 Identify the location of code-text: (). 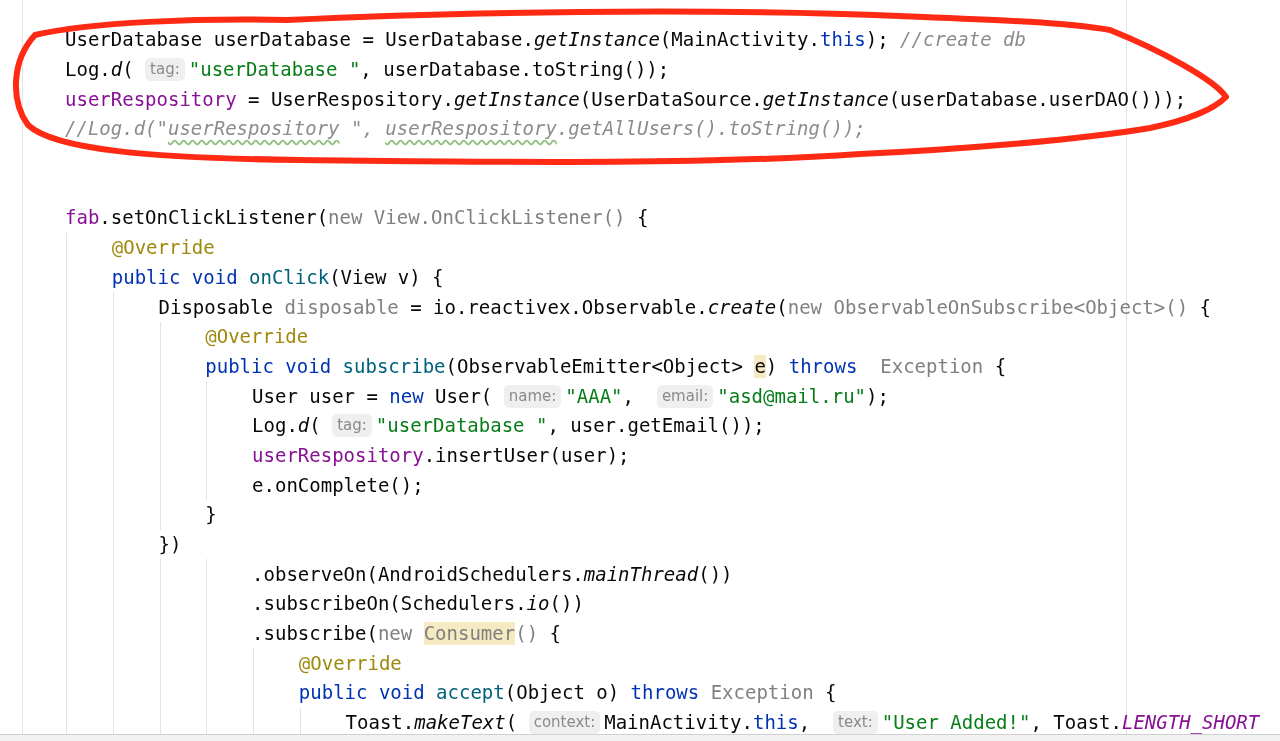
(527, 634).